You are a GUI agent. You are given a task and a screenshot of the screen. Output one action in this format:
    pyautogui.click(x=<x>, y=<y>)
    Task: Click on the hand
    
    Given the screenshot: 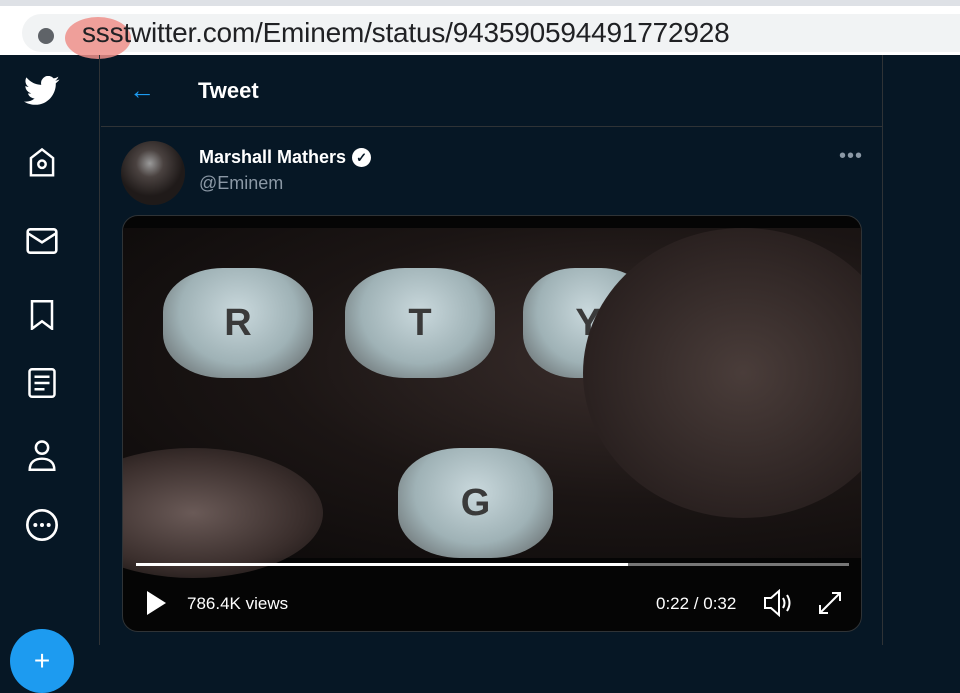 What is the action you would take?
    pyautogui.click(x=722, y=373)
    